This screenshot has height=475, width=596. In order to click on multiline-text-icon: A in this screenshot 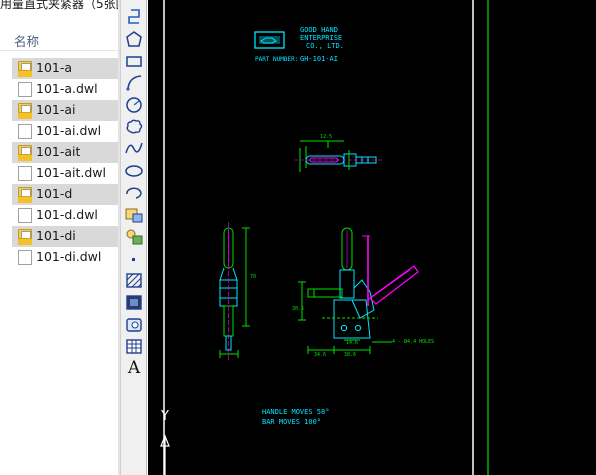, I will do `click(134, 368)`.